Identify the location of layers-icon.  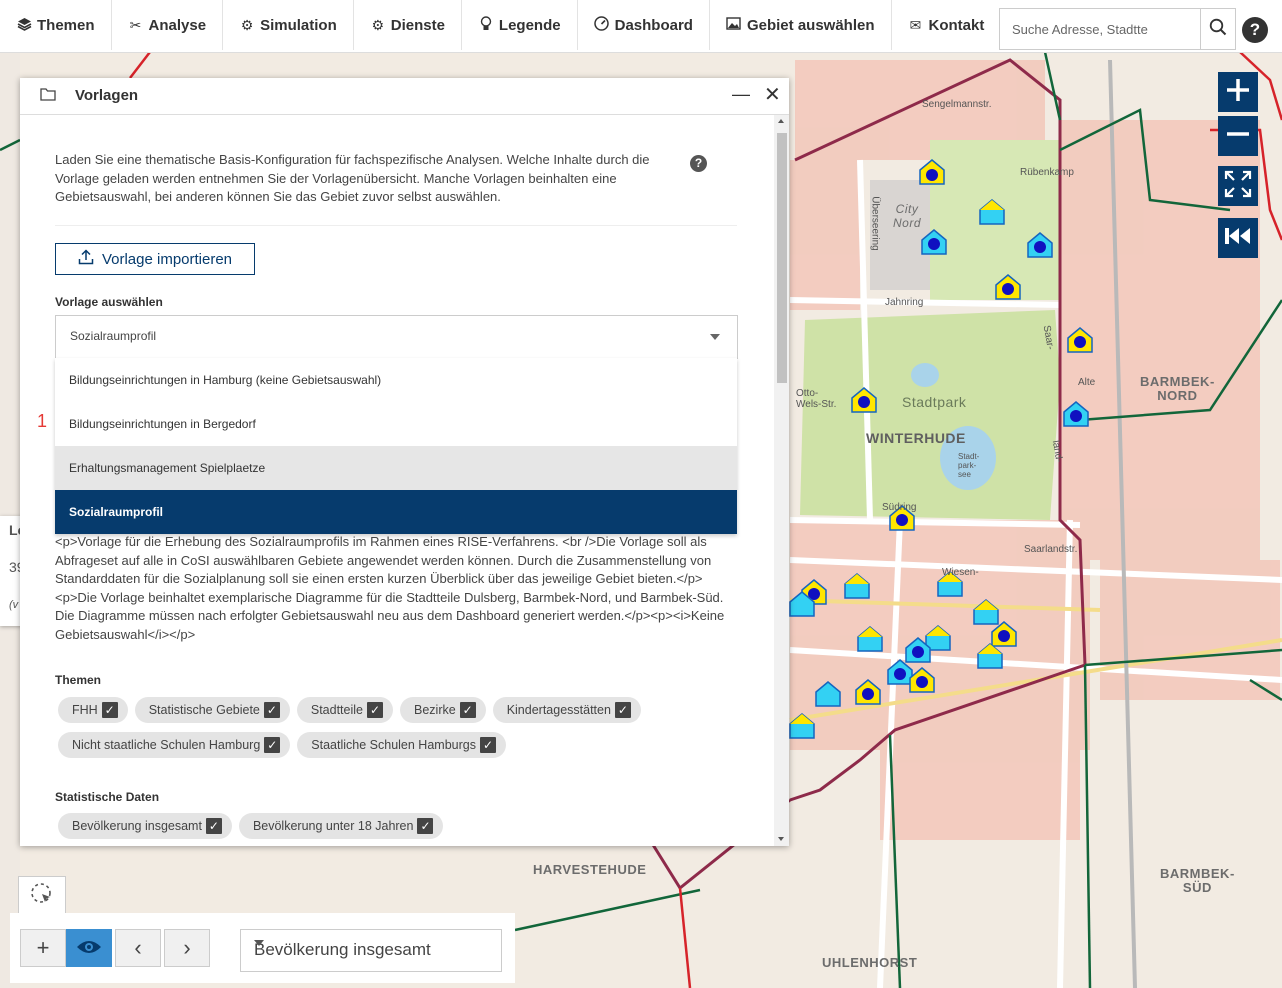
(24, 25).